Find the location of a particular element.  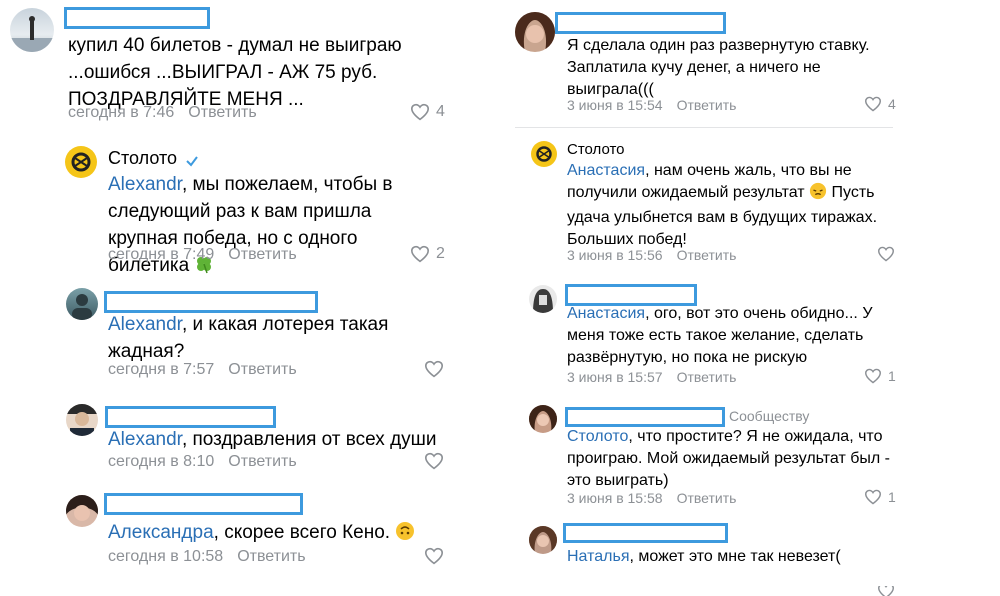

comment-meta: сегодня в 7:46 Ответить is located at coordinates (162, 113).